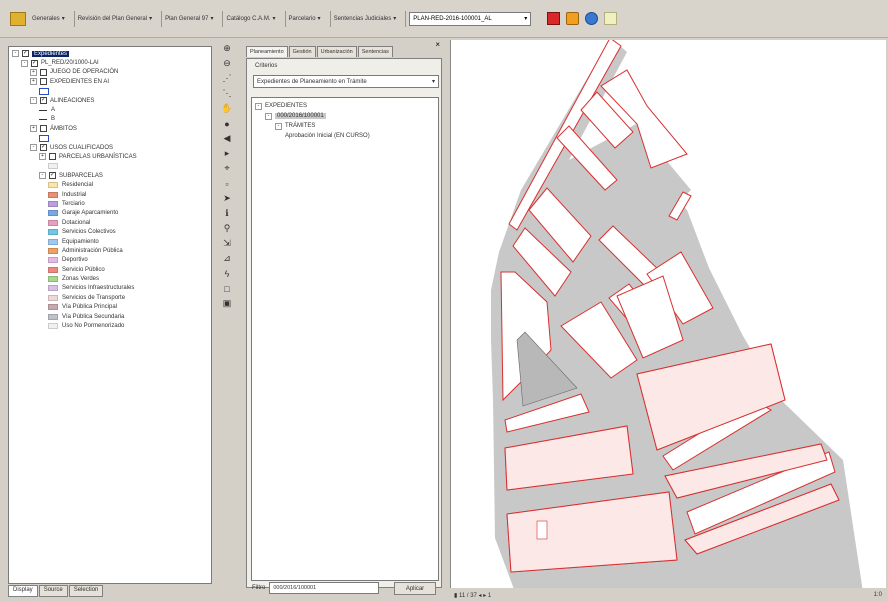 The image size is (888, 602). Describe the element at coordinates (227, 108) in the screenshot. I see `pan-icon: ✋` at that location.